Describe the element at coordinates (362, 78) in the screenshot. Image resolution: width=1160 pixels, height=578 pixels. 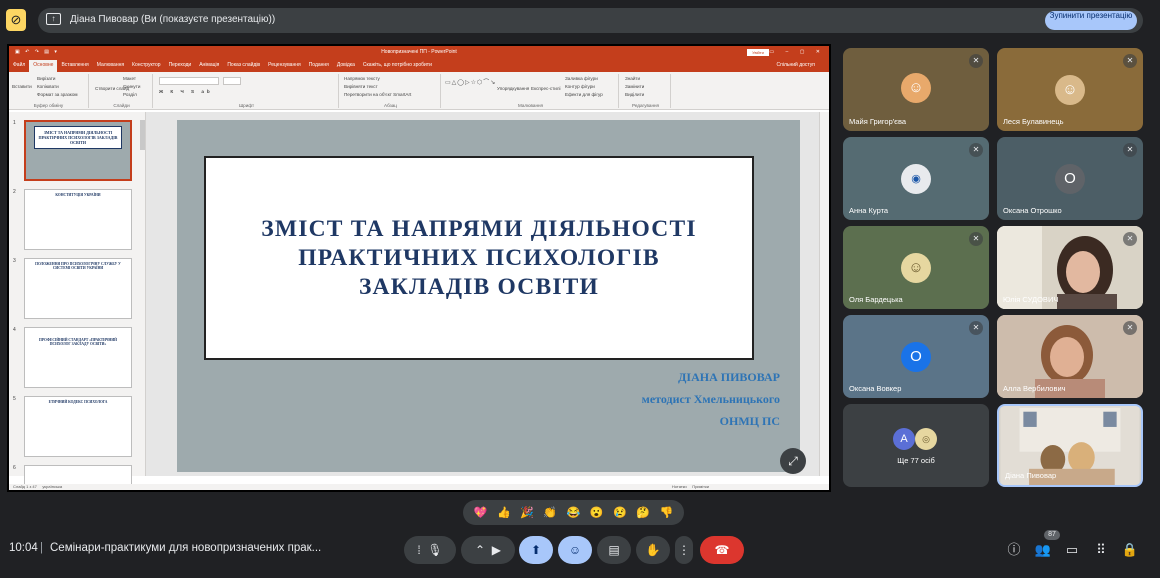
I see `text-direction-button: Напрямок тексту` at that location.